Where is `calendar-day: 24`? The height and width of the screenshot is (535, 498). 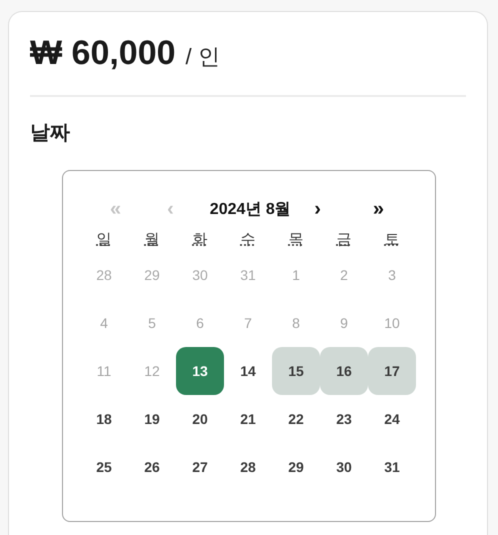 calendar-day: 24 is located at coordinates (392, 419).